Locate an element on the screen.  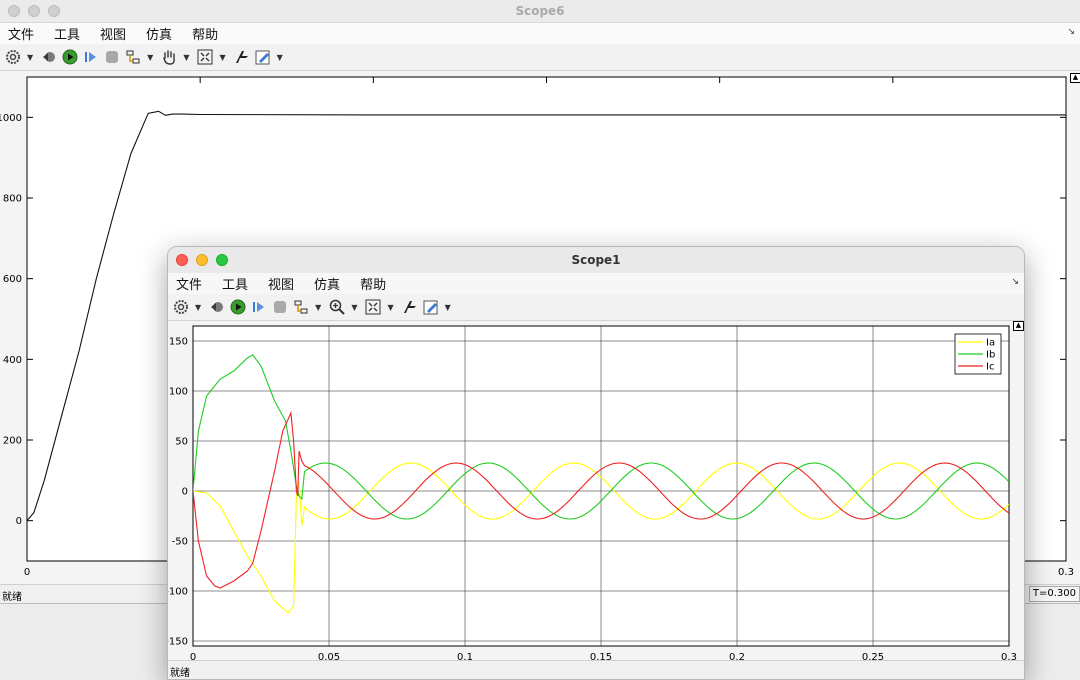
y-tick-label: 100 is located at coordinates (178, 392).